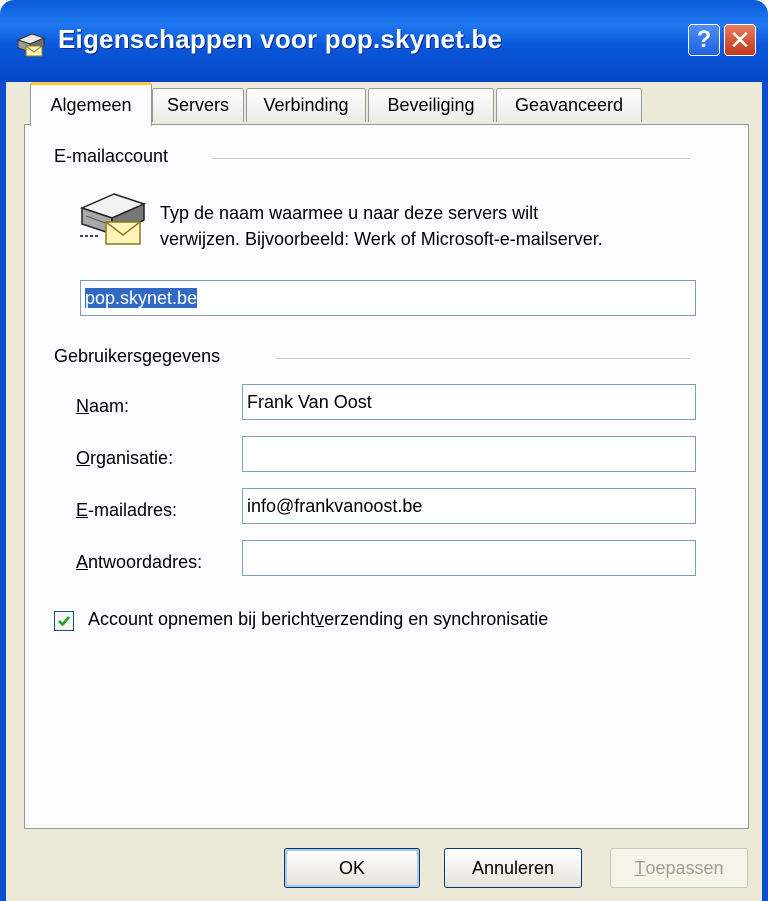 This screenshot has height=901, width=768. I want to click on user-info-group-label: Gebruikersgegevens, so click(137, 356).